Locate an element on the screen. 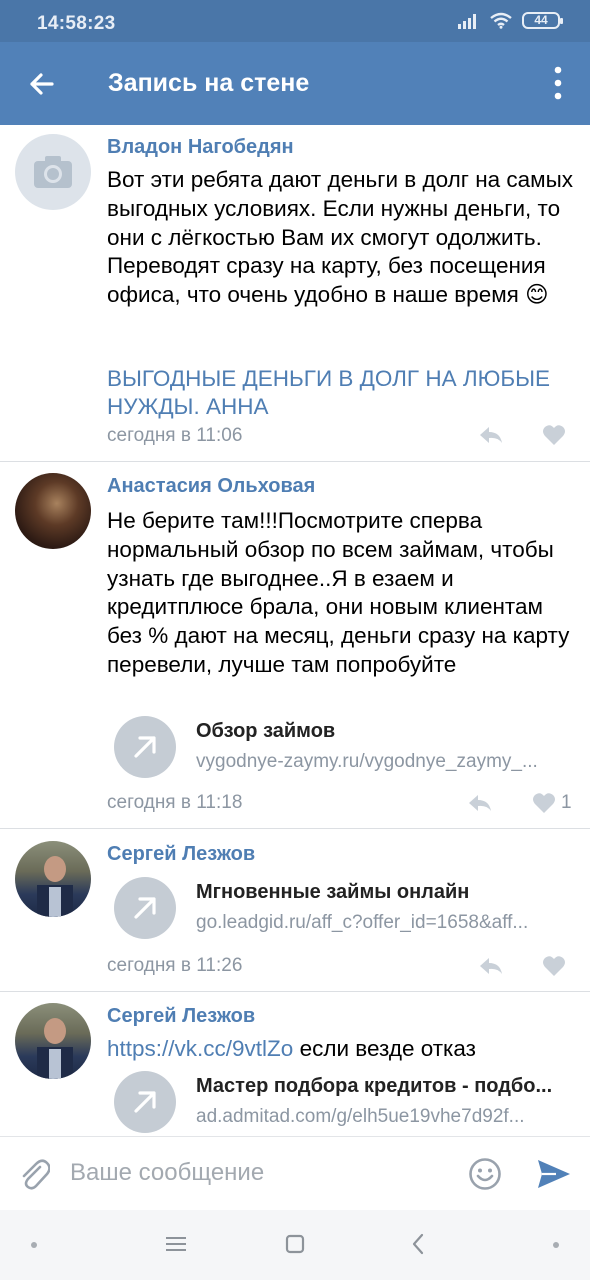 The image size is (590, 1280). comment-time: сегодня в 11:06 is located at coordinates (175, 435).